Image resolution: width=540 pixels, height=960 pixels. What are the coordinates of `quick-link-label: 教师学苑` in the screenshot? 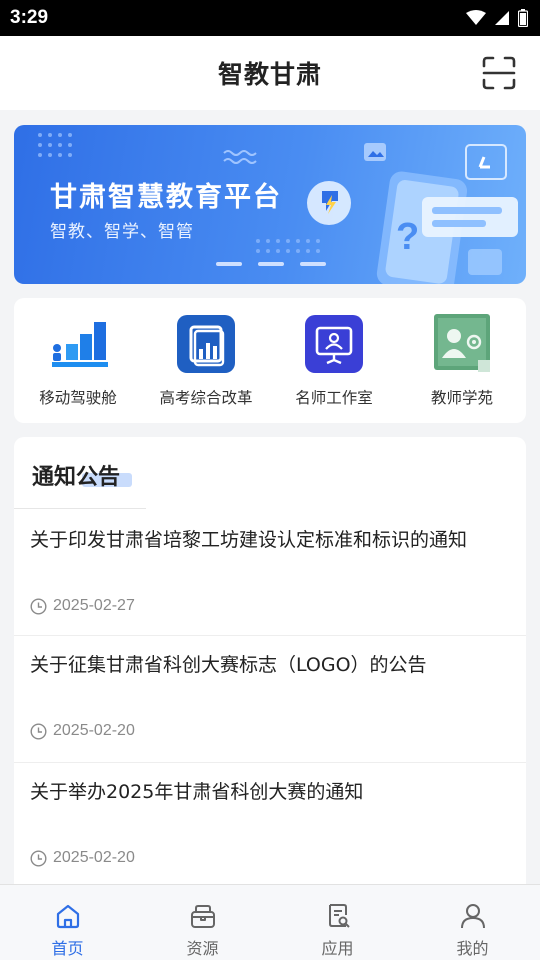 It's located at (461, 398).